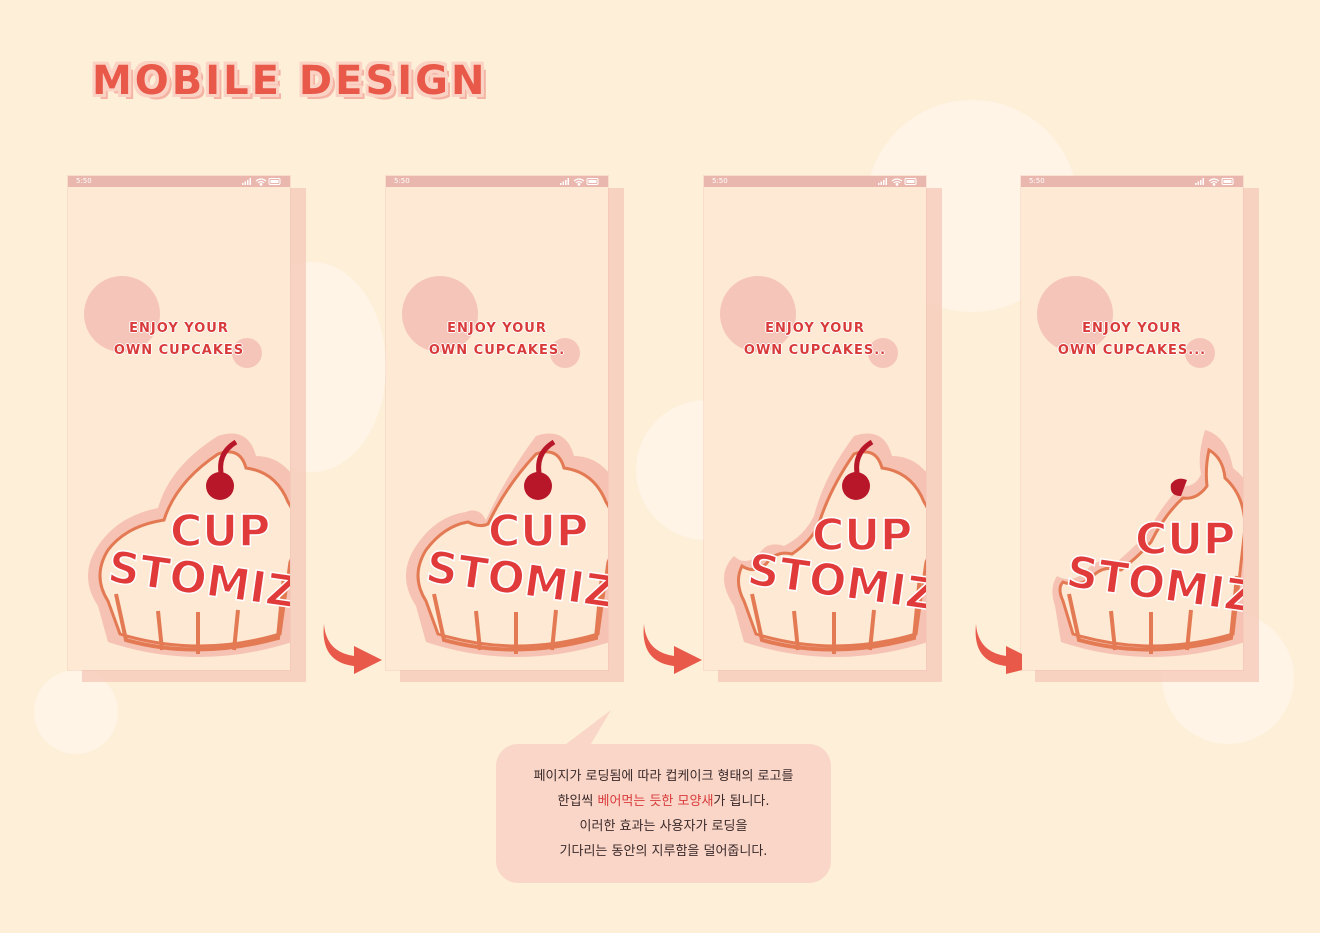 The width and height of the screenshot is (1320, 933). I want to click on tagline-line-2: OWN CUPCAKES., so click(497, 350).